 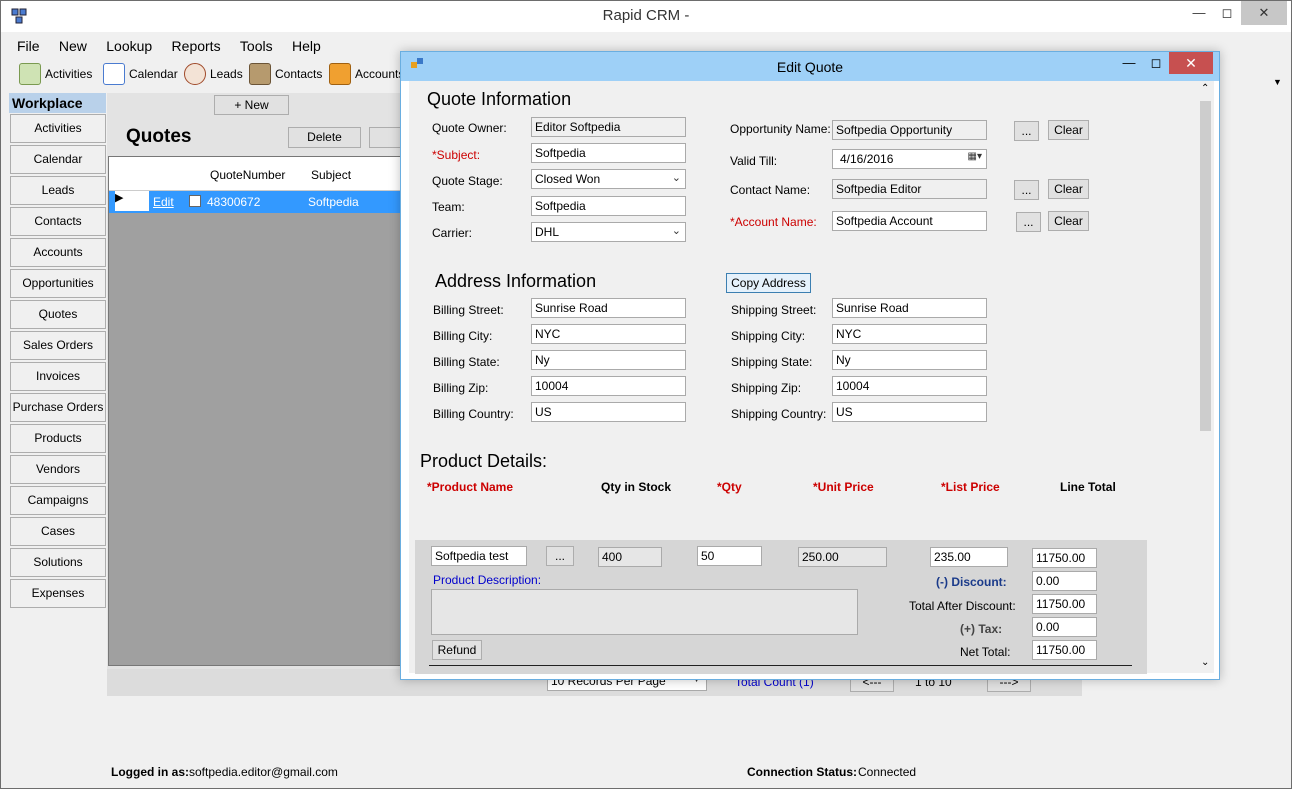 What do you see at coordinates (306, 46) in the screenshot?
I see `menu-help: Help` at bounding box center [306, 46].